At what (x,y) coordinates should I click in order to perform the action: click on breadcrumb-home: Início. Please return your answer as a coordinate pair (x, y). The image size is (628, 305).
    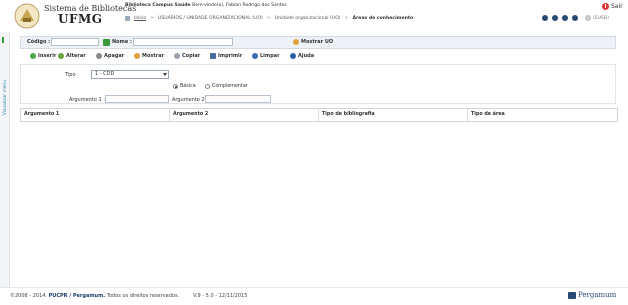
    Looking at the image, I should click on (140, 18).